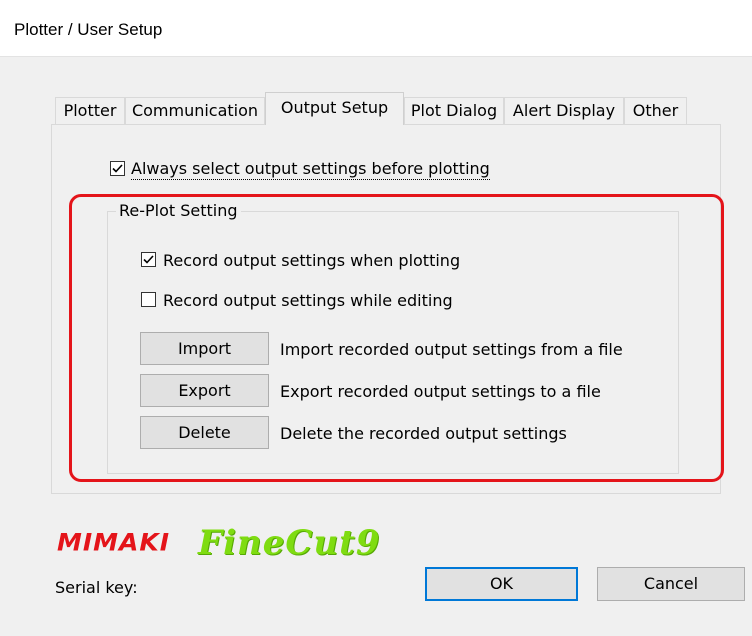 This screenshot has height=636, width=752. Describe the element at coordinates (114, 542) in the screenshot. I see `mimaki-logo: MIMAKI` at that location.